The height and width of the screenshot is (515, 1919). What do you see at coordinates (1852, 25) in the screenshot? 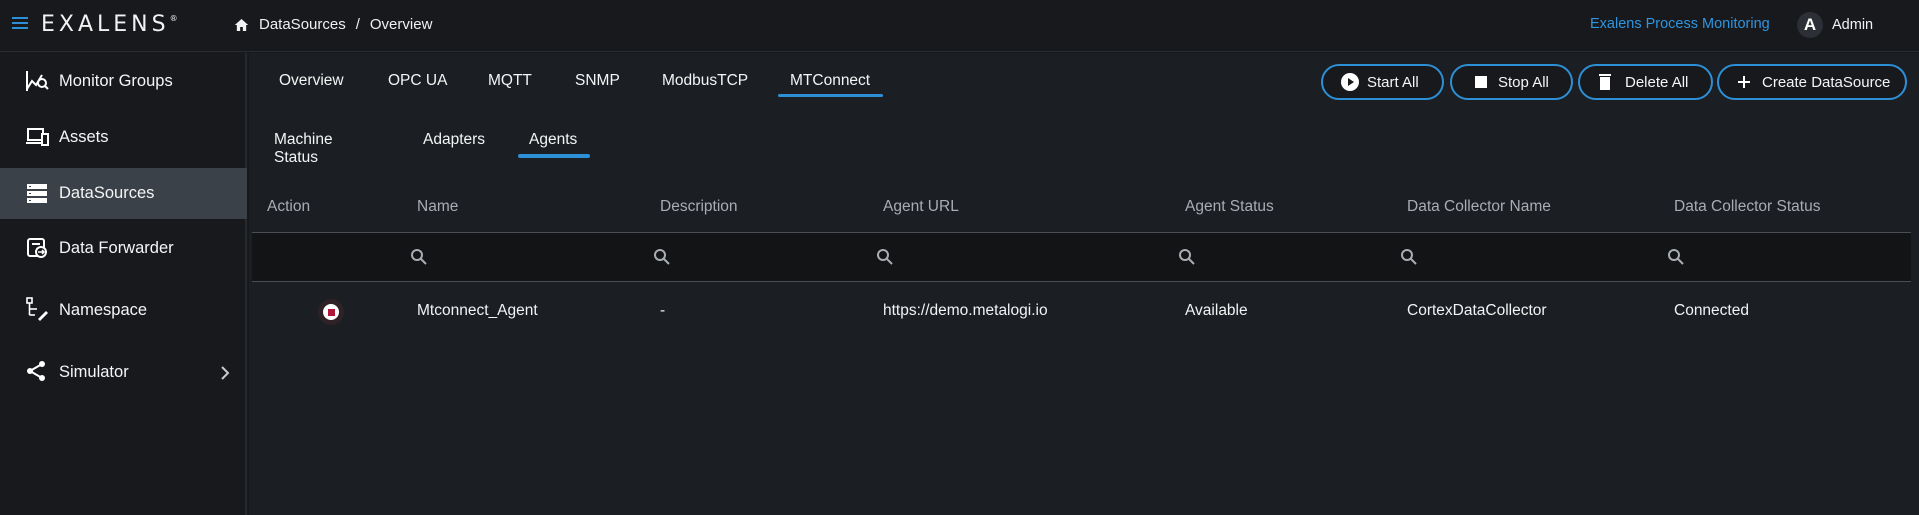
I see `user-name: Admin` at bounding box center [1852, 25].